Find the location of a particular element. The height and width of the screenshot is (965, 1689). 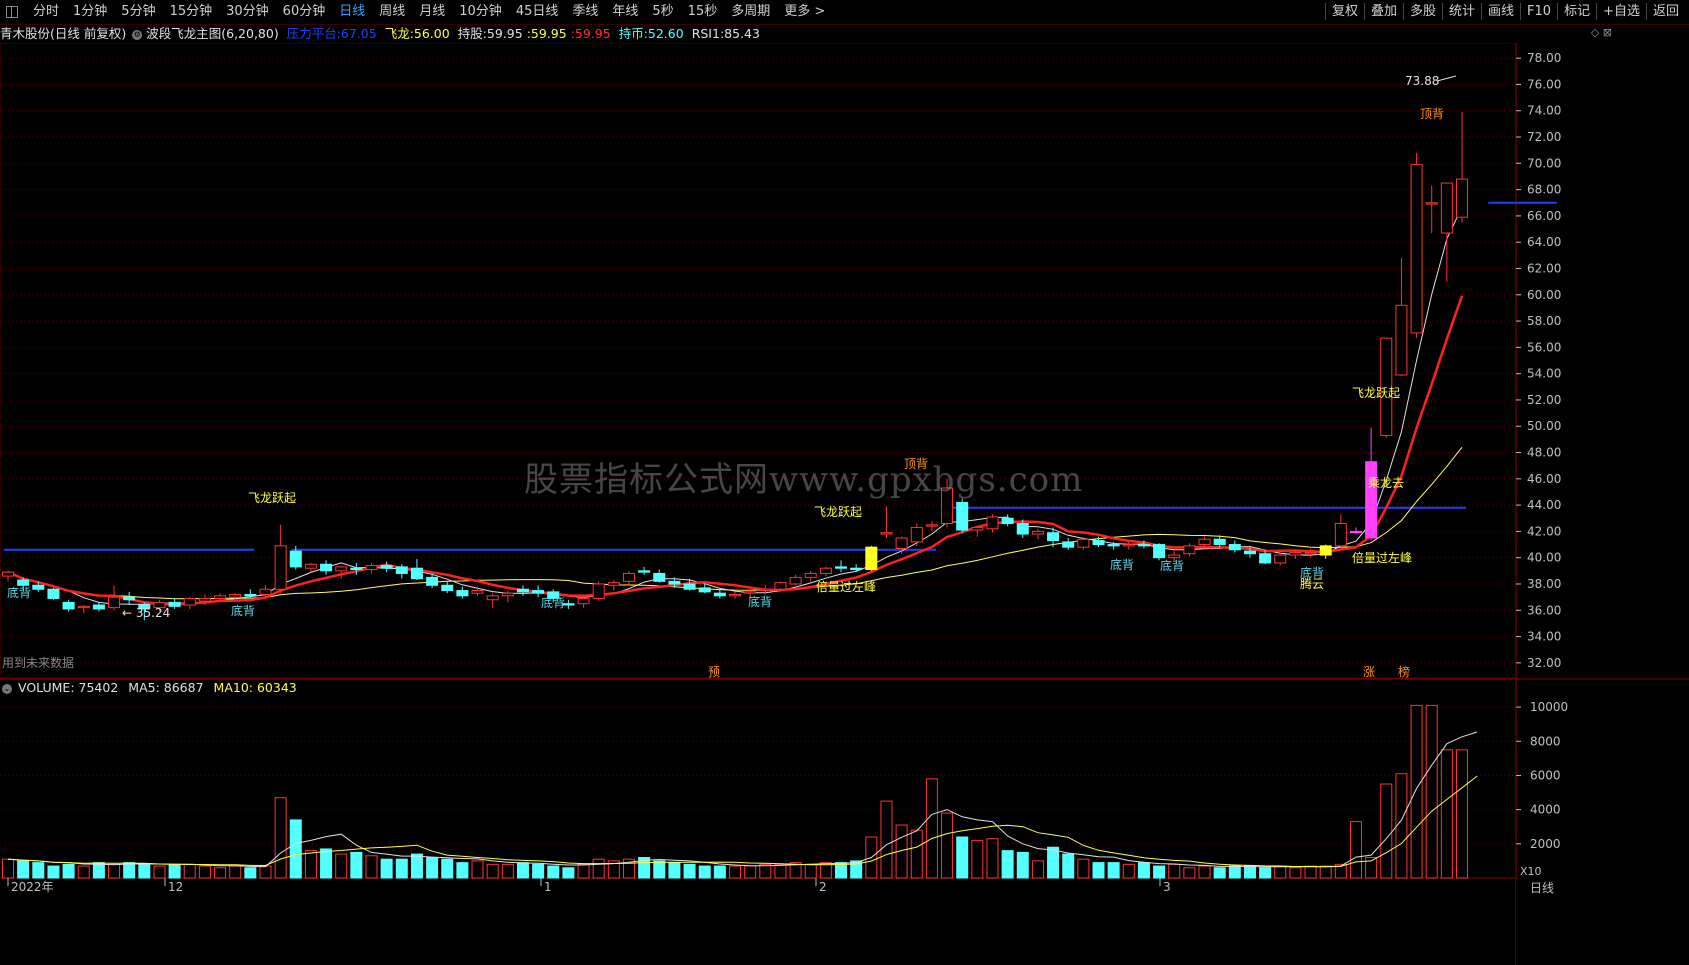

signal-label: 乘龙去 is located at coordinates (1386, 483).